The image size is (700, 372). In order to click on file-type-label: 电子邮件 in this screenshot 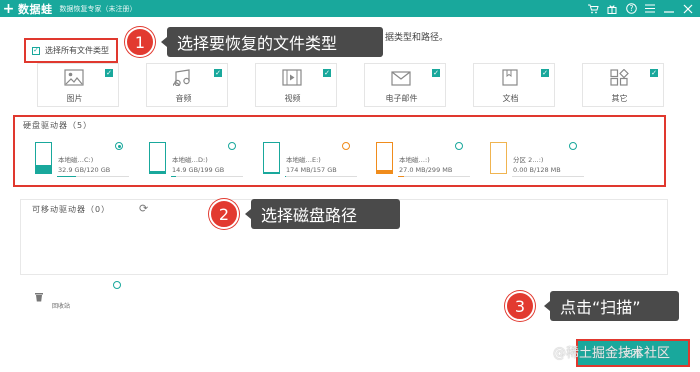, I will do `click(401, 98)`.